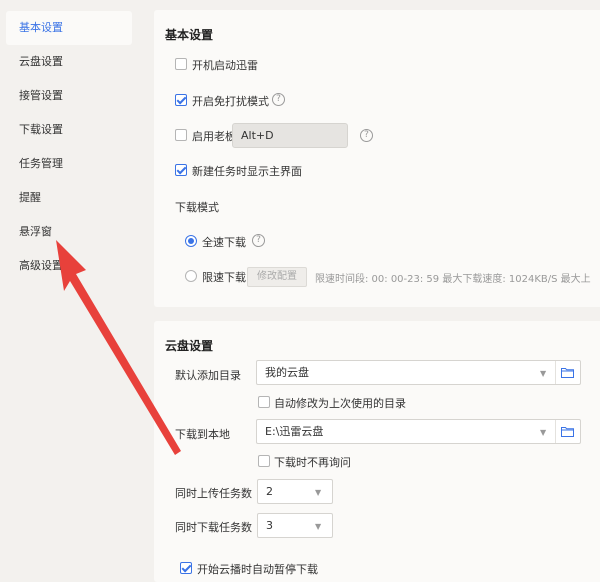 This screenshot has height=582, width=600. I want to click on auto-modify-dir-label: 自动修改为上次使用的目录, so click(340, 403).